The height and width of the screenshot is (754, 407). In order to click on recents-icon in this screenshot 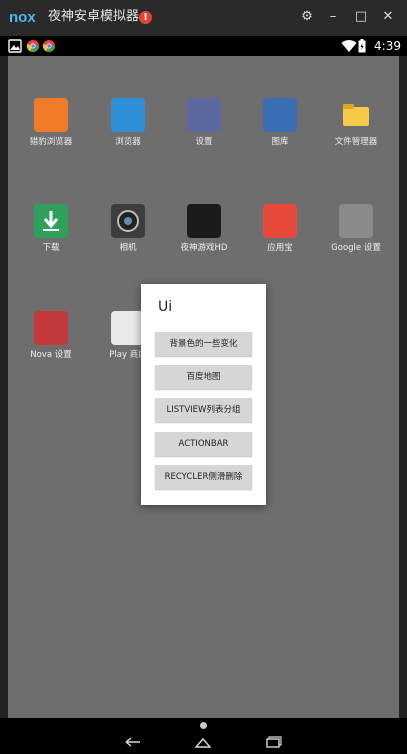, I will do `click(274, 742)`.